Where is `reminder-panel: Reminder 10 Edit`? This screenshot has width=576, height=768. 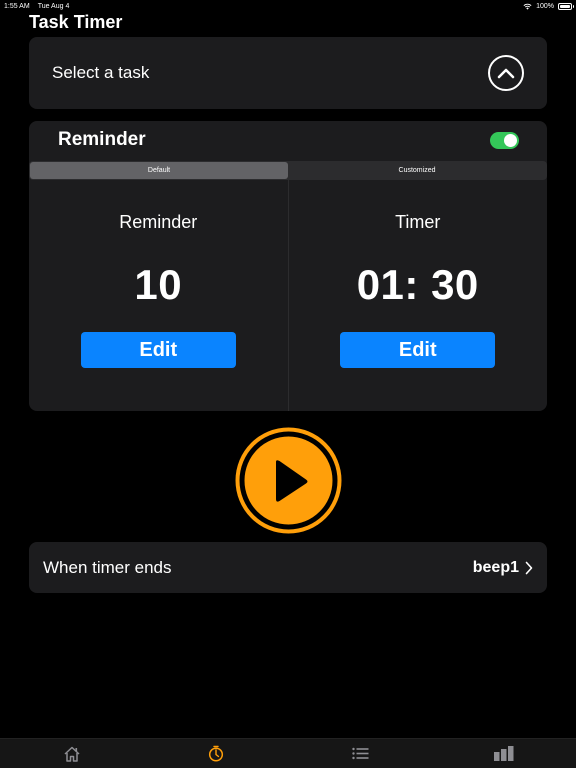
reminder-panel: Reminder 10 Edit is located at coordinates (158, 295).